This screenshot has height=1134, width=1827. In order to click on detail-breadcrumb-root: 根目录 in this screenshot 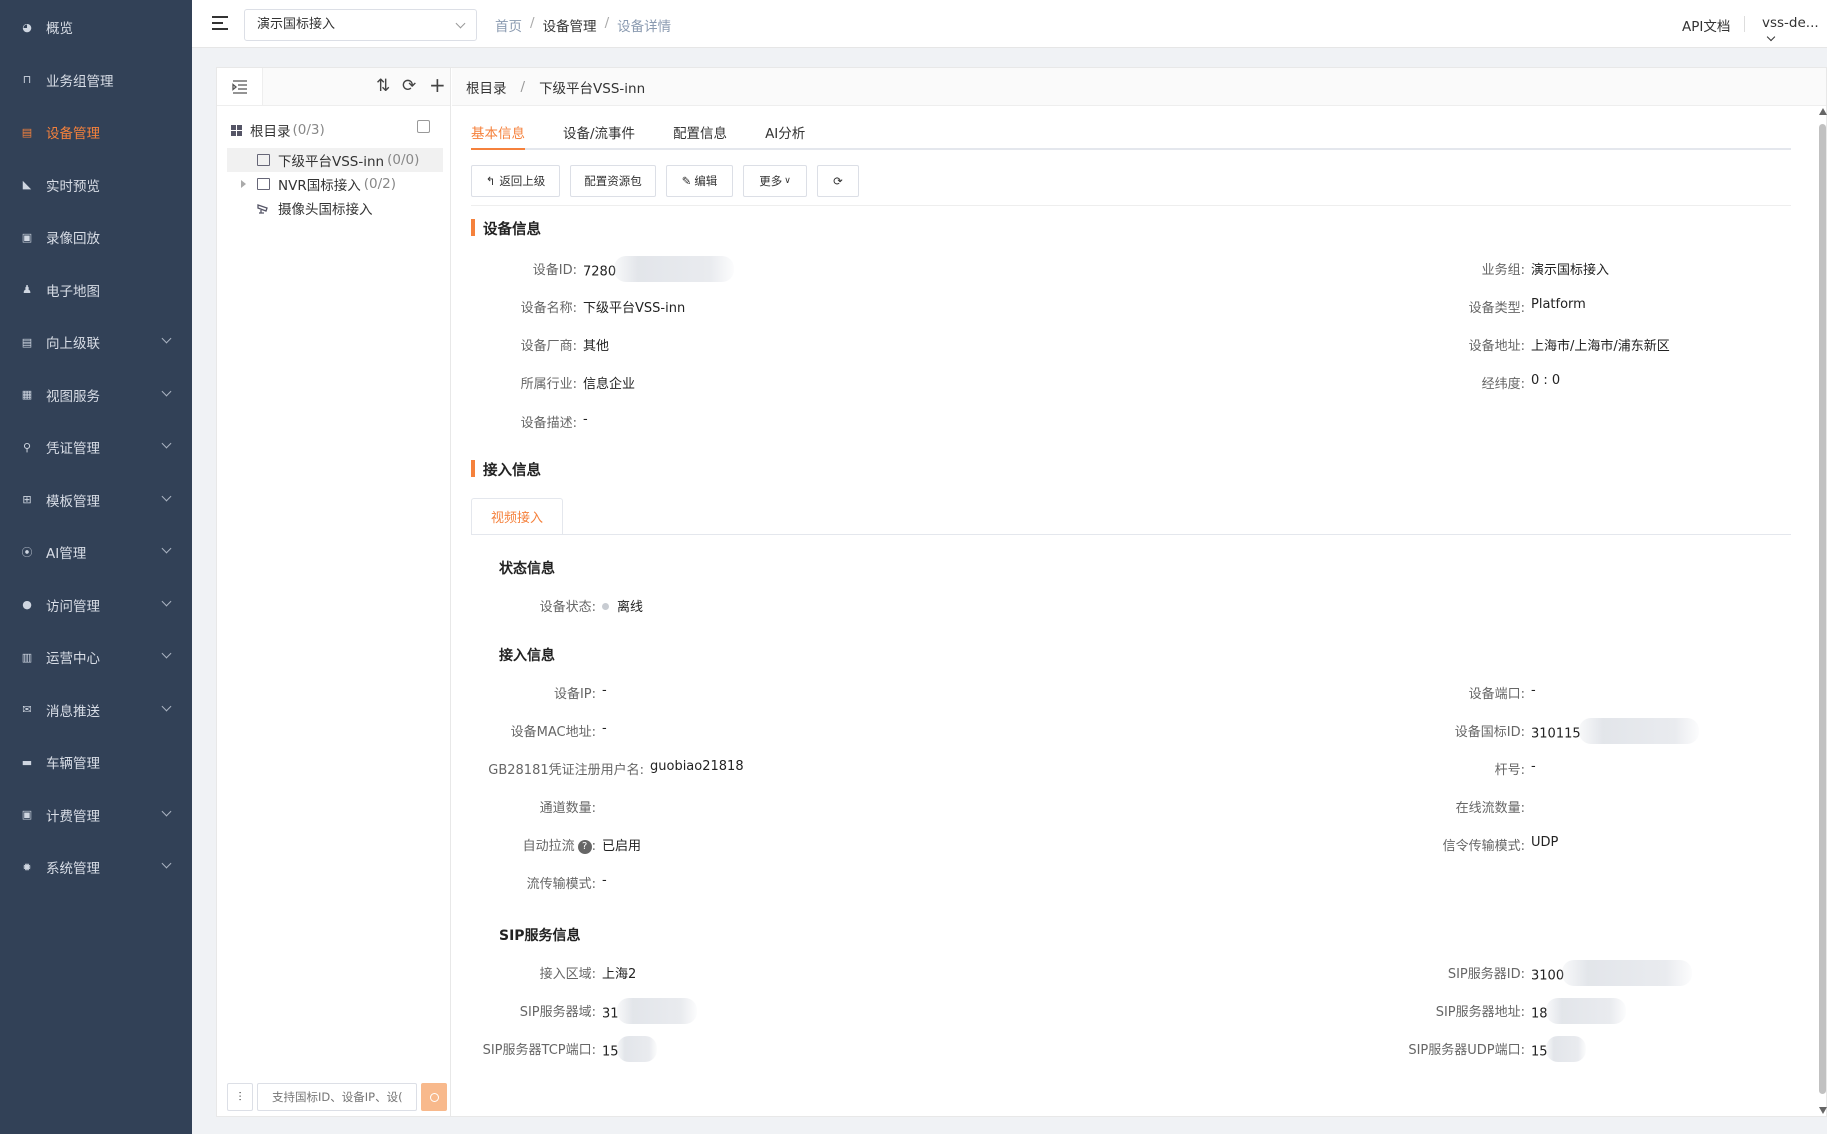, I will do `click(486, 87)`.